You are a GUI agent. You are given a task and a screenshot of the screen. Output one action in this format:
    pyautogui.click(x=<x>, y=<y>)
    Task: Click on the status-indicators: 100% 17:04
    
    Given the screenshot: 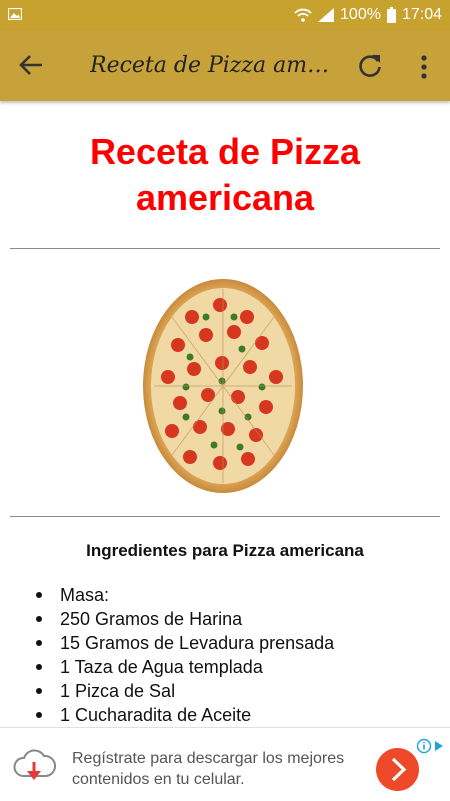 What is the action you would take?
    pyautogui.click(x=368, y=15)
    